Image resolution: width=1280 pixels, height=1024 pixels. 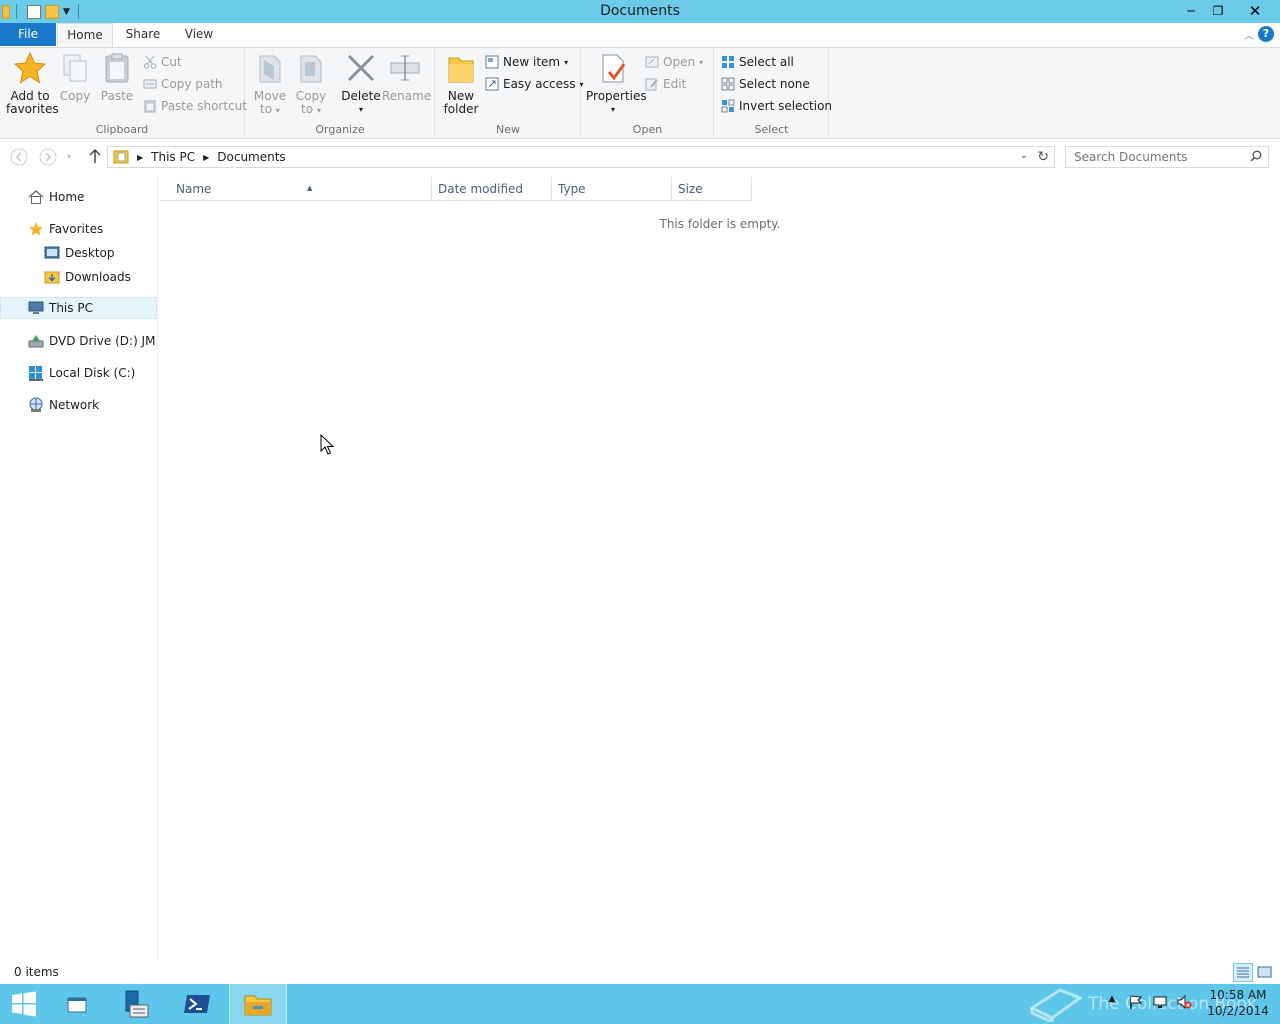 What do you see at coordinates (765, 84) in the screenshot?
I see `select-none-button: Select none` at bounding box center [765, 84].